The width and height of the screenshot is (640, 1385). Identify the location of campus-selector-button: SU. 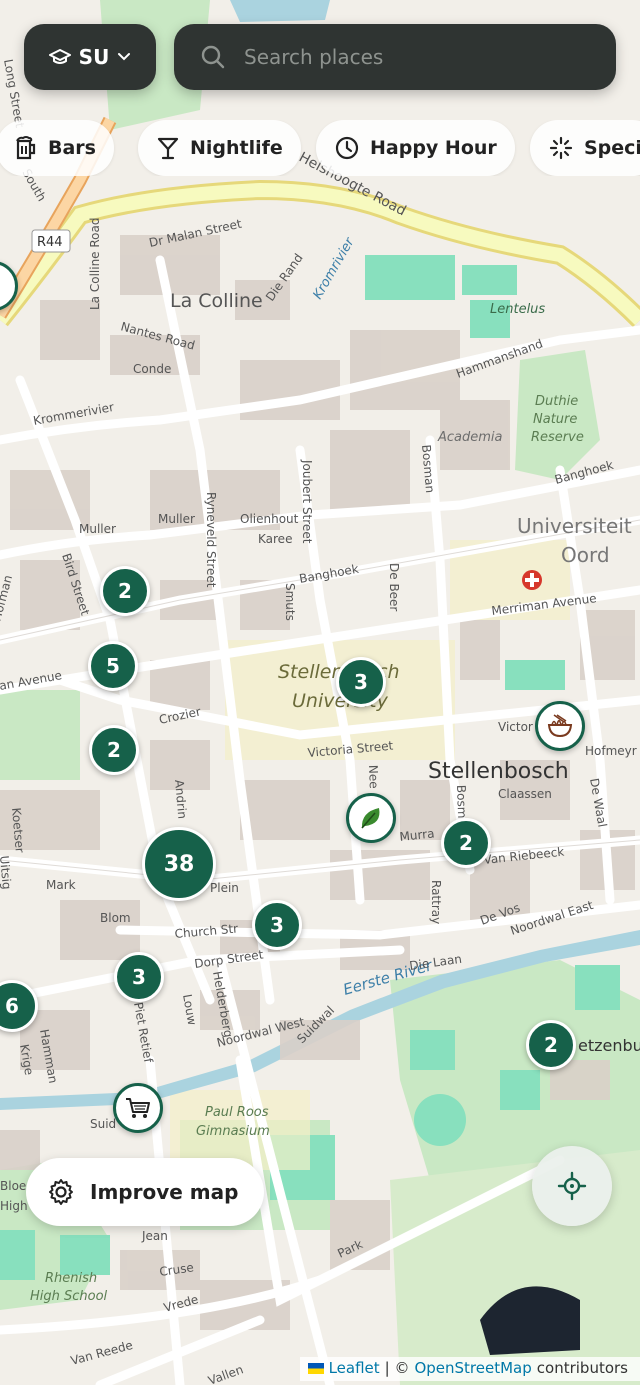
(90, 57).